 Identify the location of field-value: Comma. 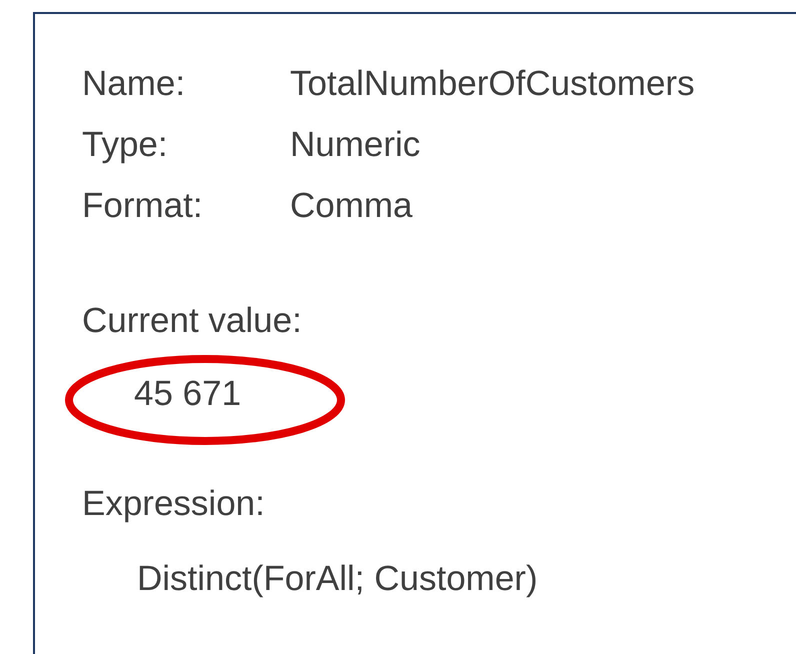
(352, 205).